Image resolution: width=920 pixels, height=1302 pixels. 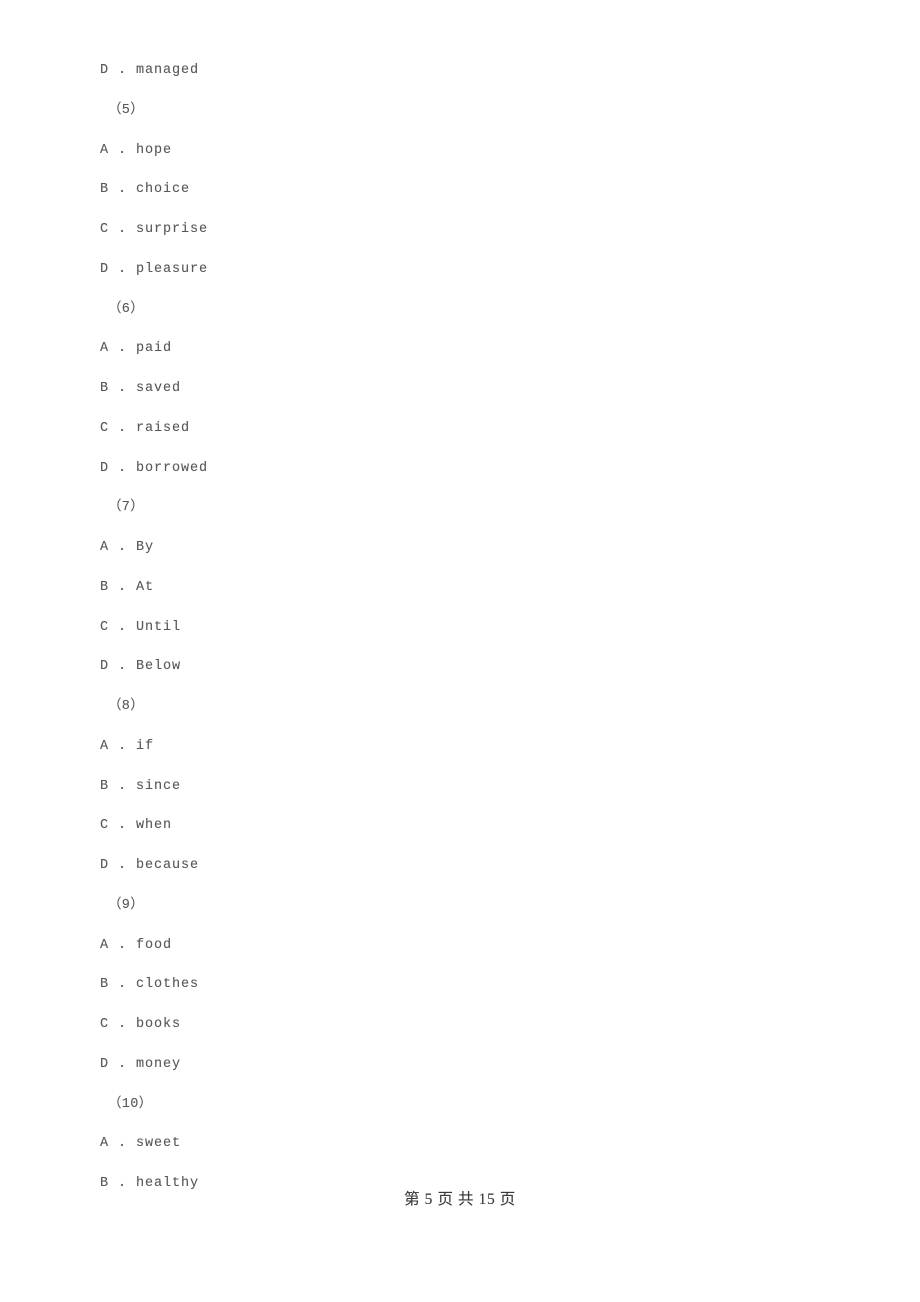 I want to click on answer-option: A . if, so click(x=127, y=746).